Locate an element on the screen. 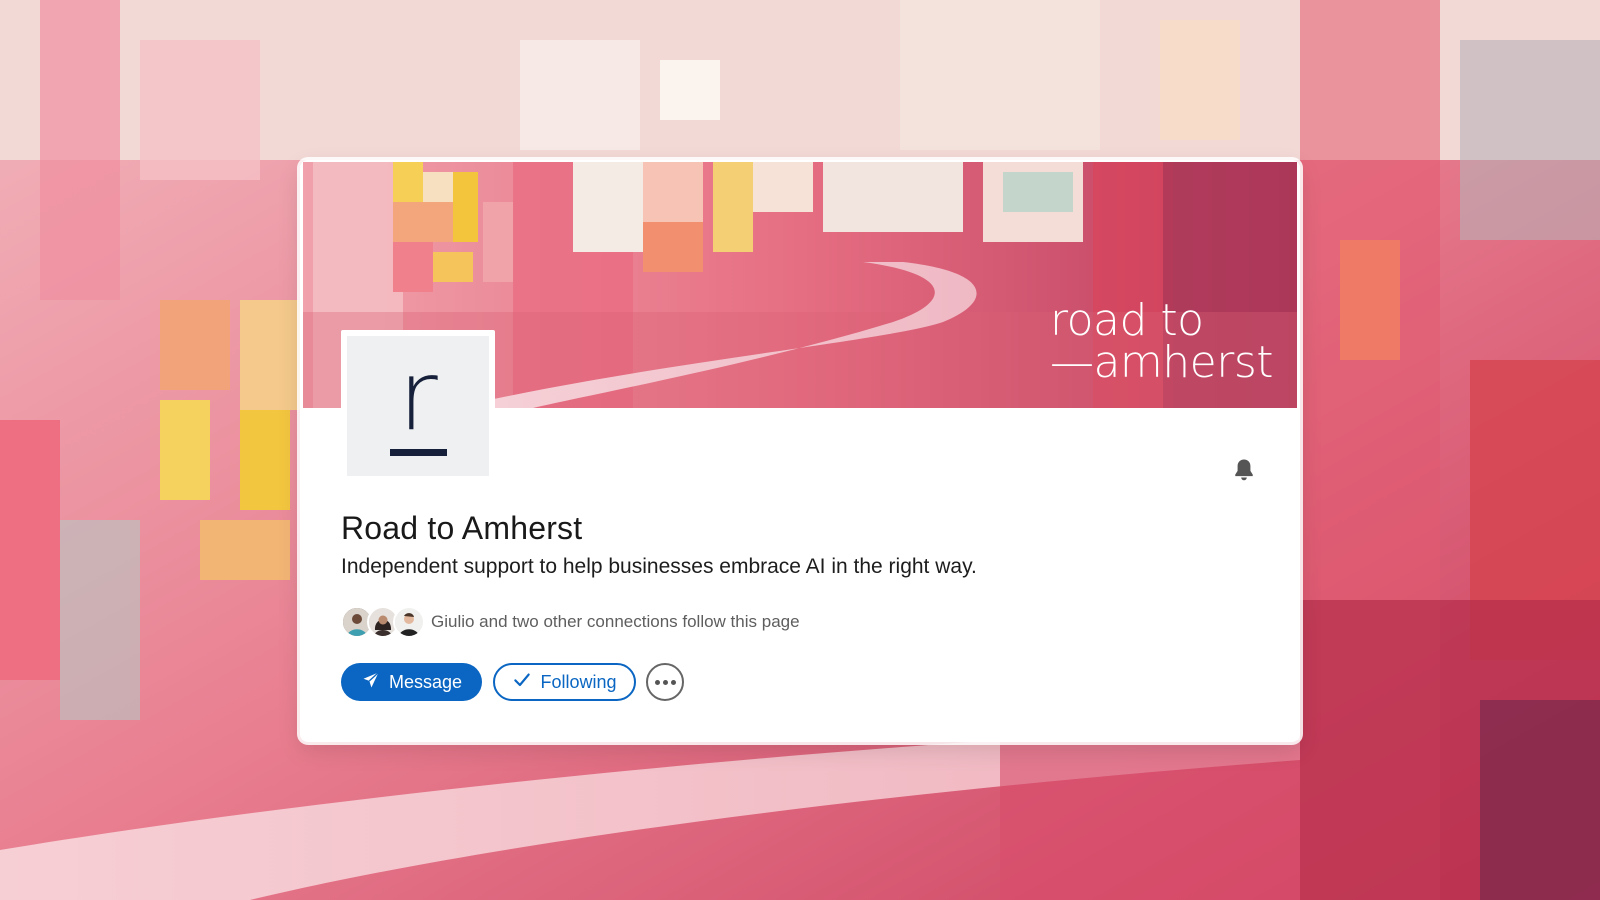 Image resolution: width=1600 pixels, height=900 pixels. page-title: Road to Amherst is located at coordinates (462, 528).